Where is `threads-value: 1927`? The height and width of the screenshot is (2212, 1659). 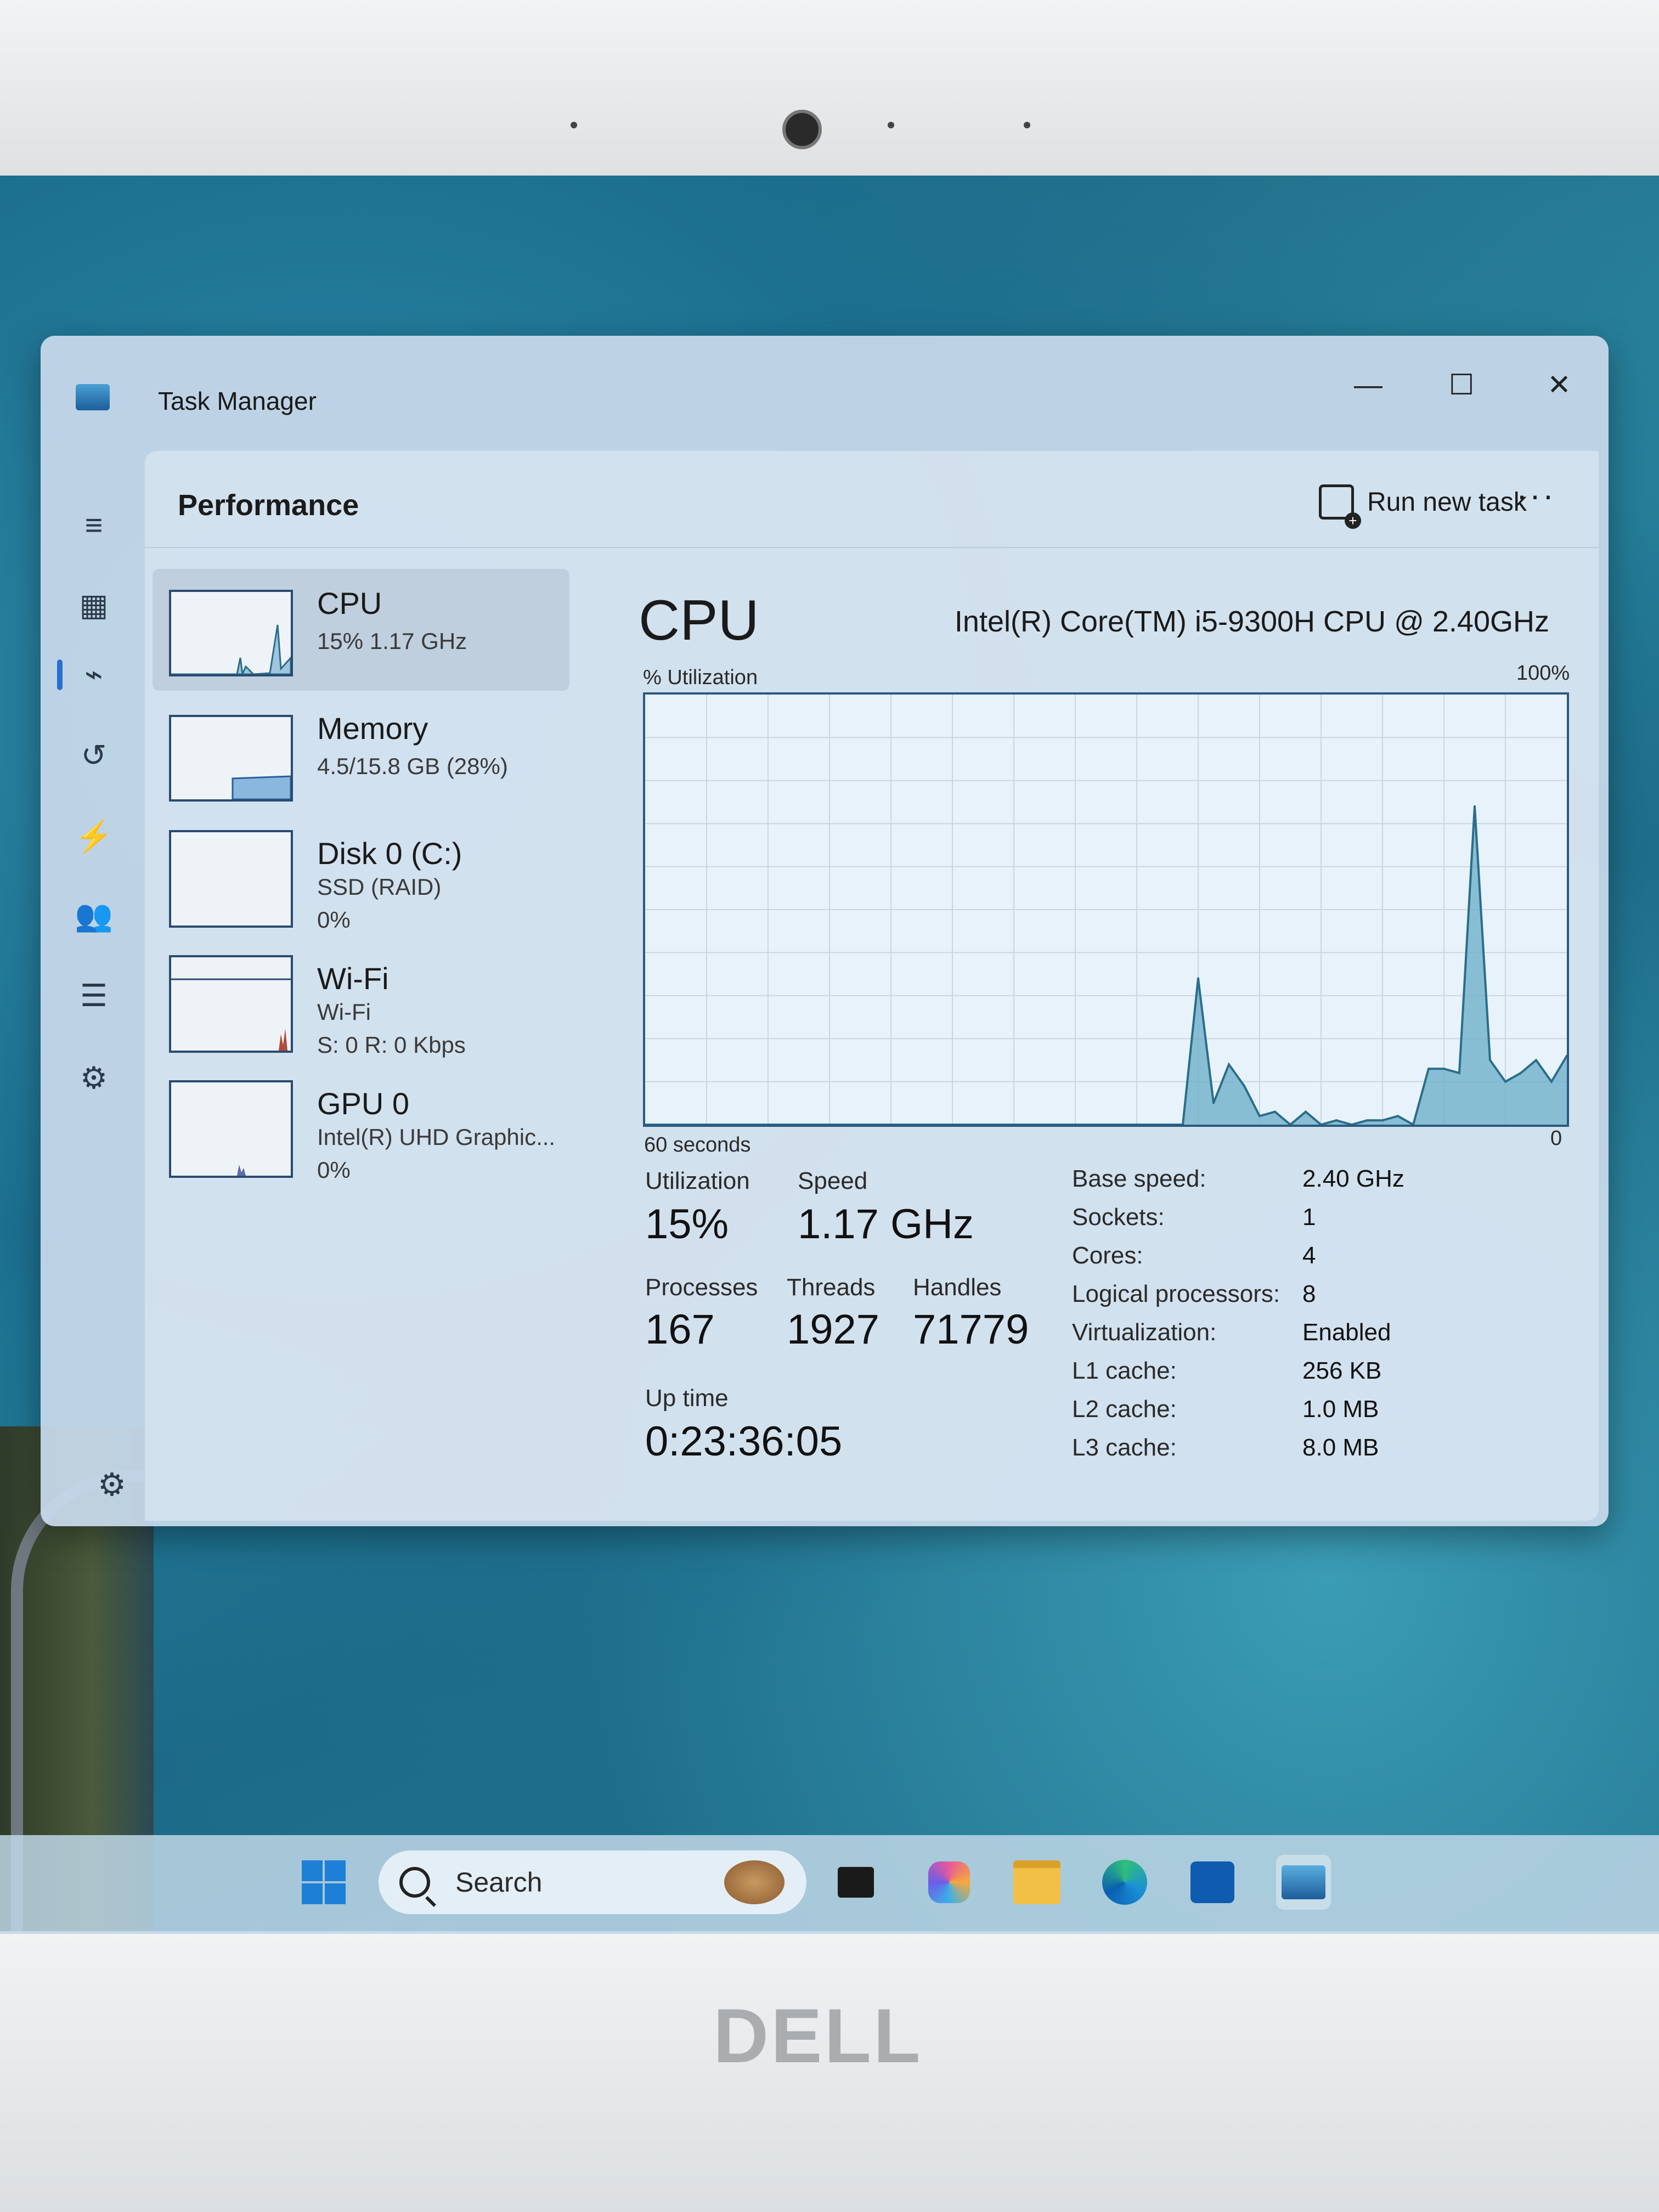 threads-value: 1927 is located at coordinates (833, 1329).